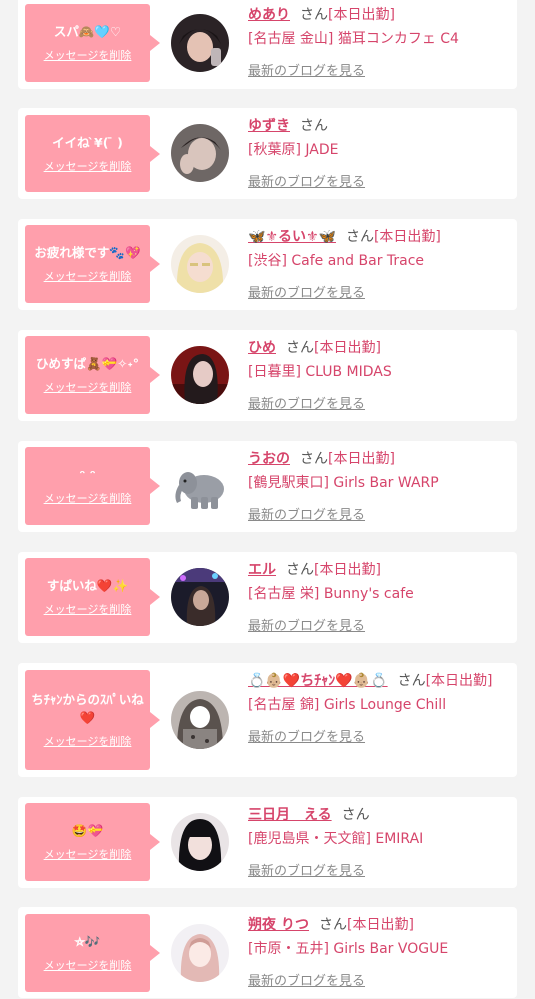  Describe the element at coordinates (92, 842) in the screenshot. I see `message-bubble: 🤩💝 メッセージを削除` at that location.